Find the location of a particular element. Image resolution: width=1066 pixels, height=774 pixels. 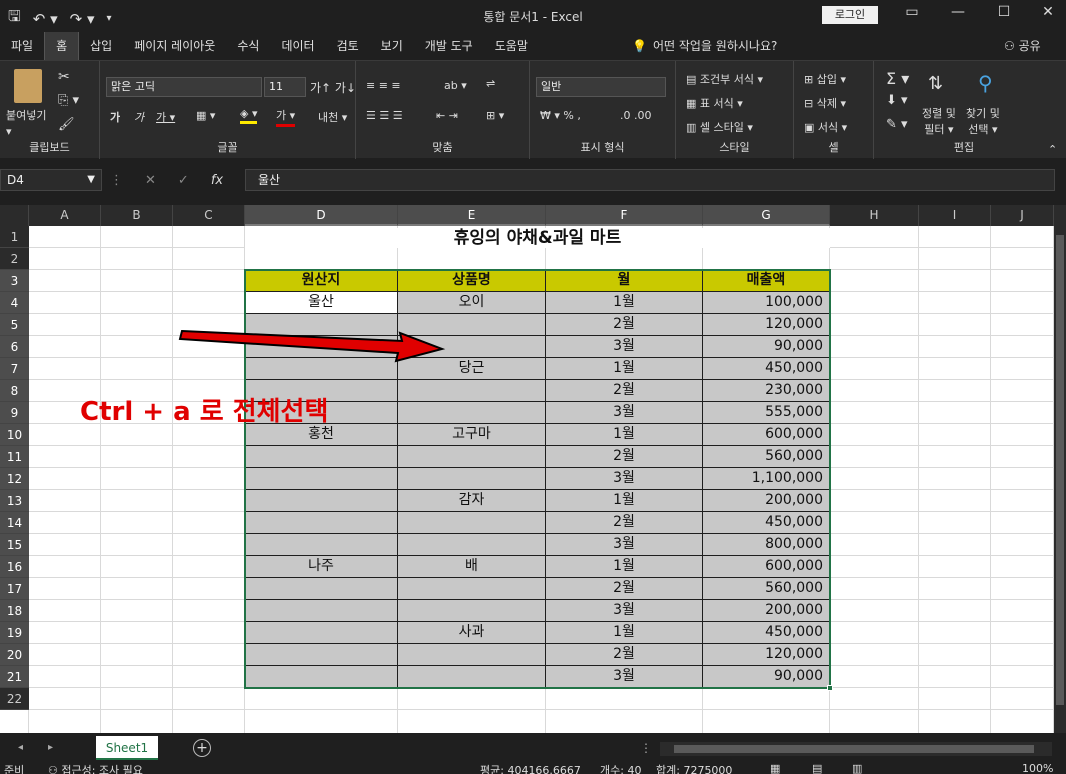

find-icon: ⚲ is located at coordinates (985, 83).